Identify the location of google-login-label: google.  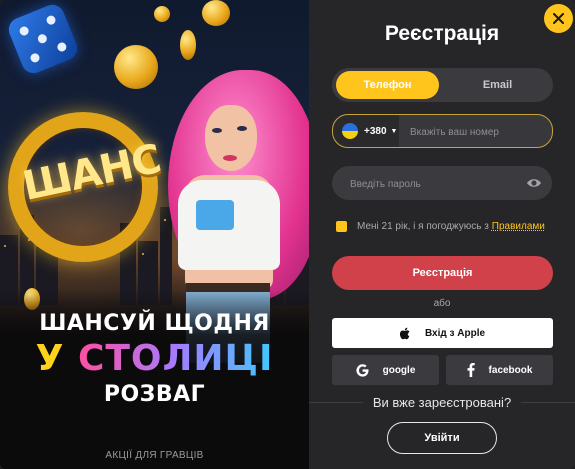
(399, 370).